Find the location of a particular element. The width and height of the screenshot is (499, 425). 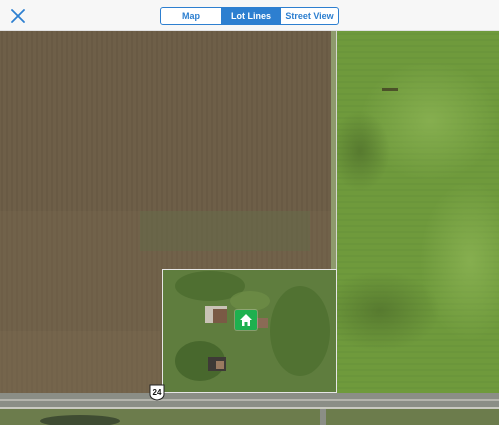

route-number: 24 is located at coordinates (157, 392).